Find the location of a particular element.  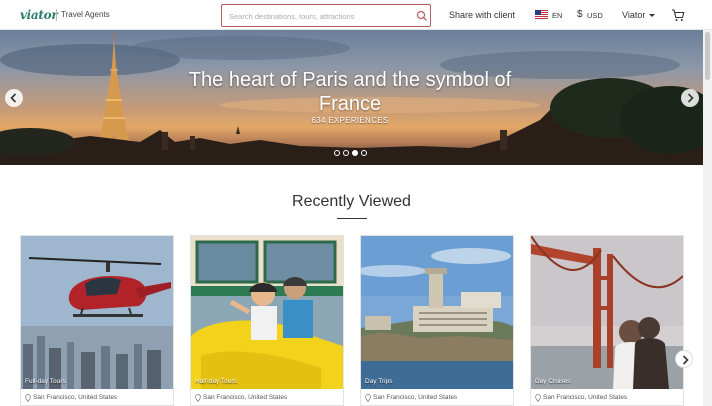

currency-selector: USD is located at coordinates (595, 15).